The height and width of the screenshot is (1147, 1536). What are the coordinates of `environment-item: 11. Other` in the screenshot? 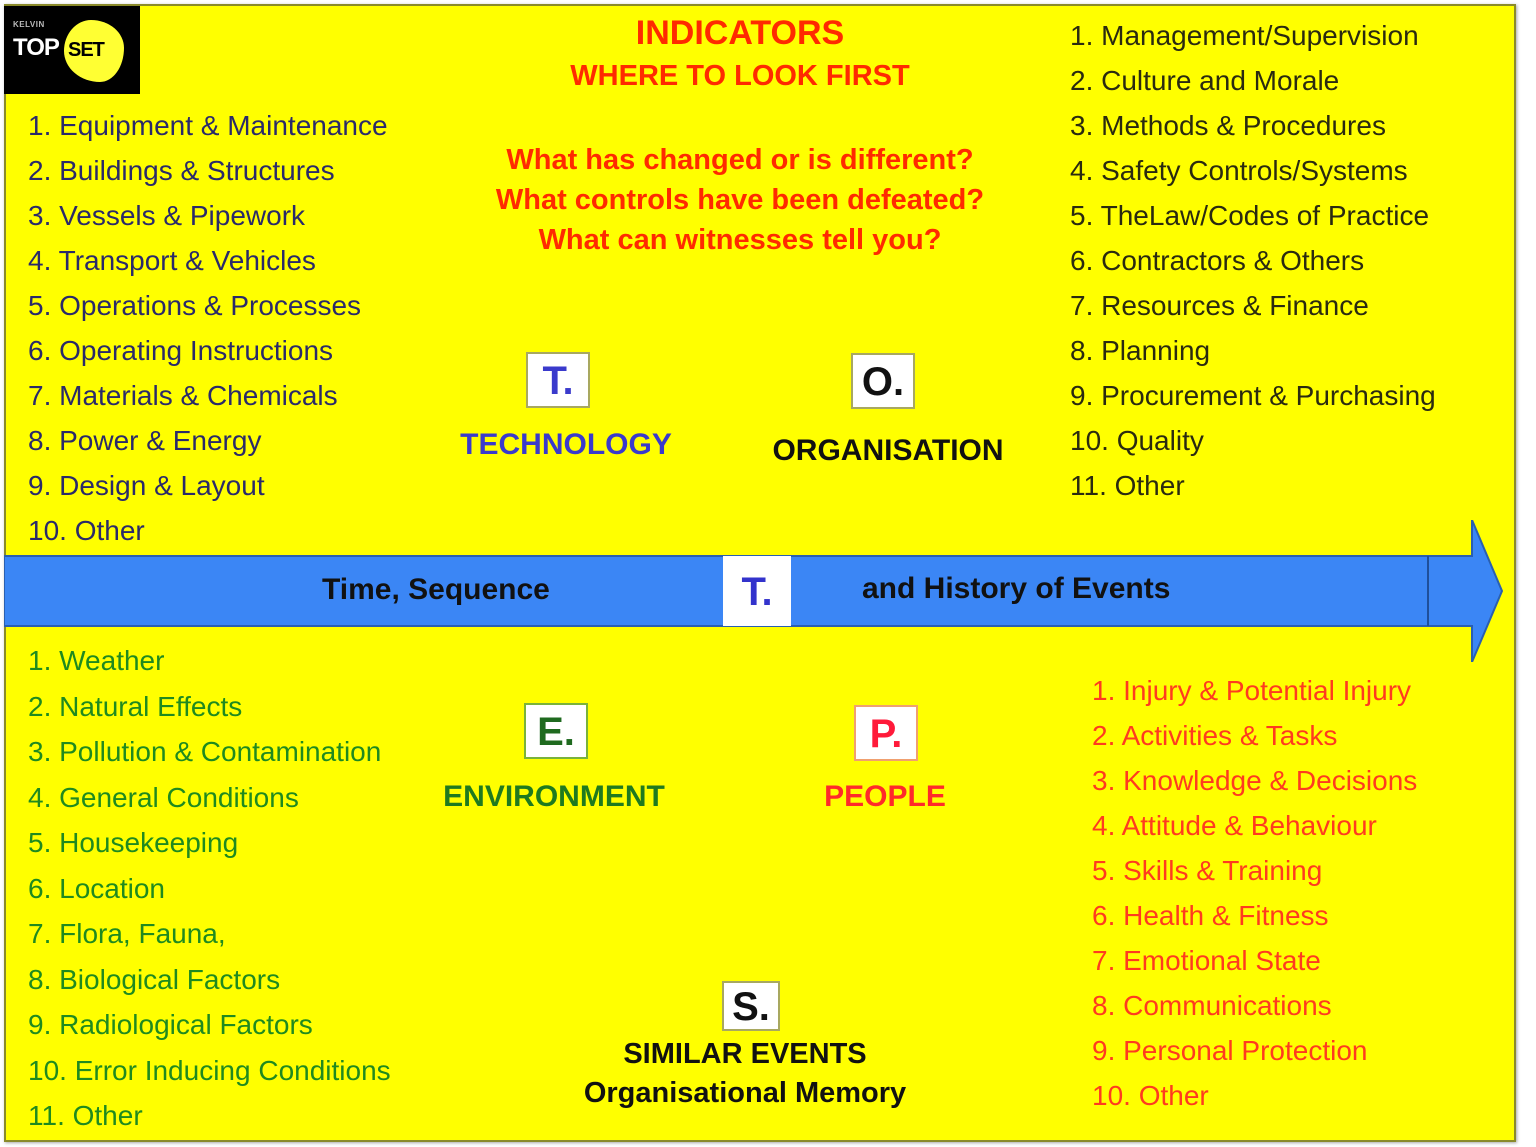 It's located at (85, 1115).